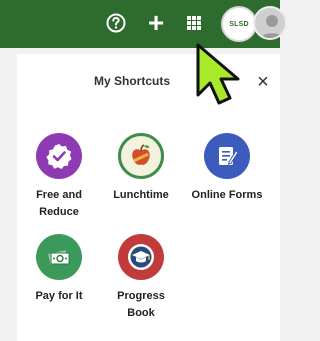 This screenshot has width=320, height=341. Describe the element at coordinates (59, 203) in the screenshot. I see `app-label: Free and Reduce` at that location.